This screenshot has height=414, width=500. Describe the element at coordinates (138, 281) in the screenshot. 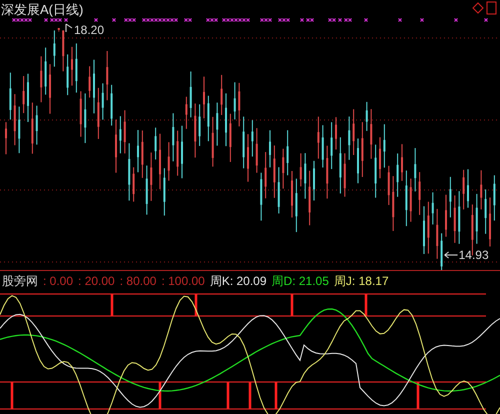

I see `indicator-level: : 80.00` at that location.